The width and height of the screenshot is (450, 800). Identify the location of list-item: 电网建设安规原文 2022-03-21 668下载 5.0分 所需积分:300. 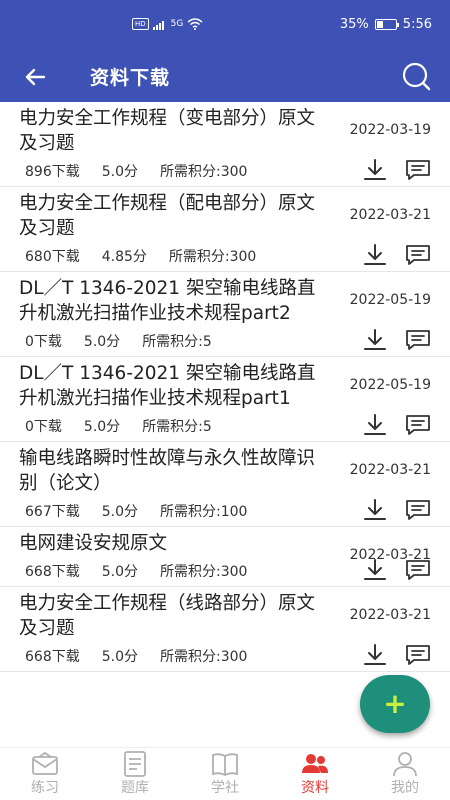
(225, 557).